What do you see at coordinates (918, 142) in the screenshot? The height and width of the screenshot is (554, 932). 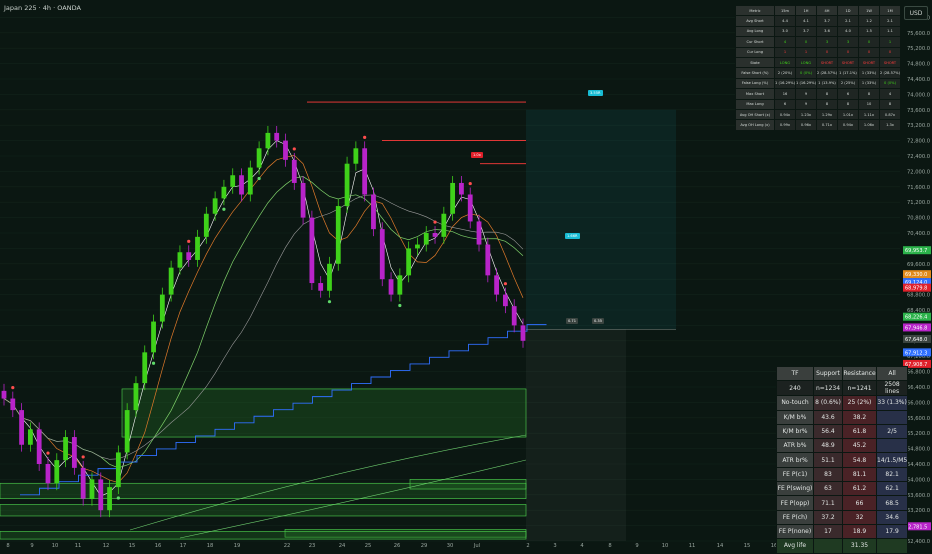 I see `price-tick: 72,800.0` at bounding box center [918, 142].